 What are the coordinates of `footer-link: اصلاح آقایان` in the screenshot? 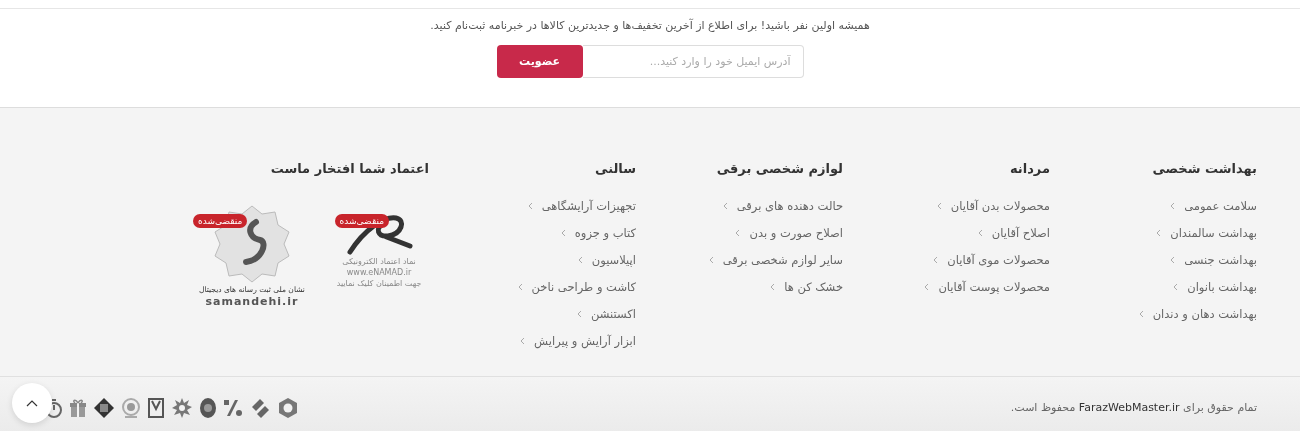 It's located at (1013, 232).